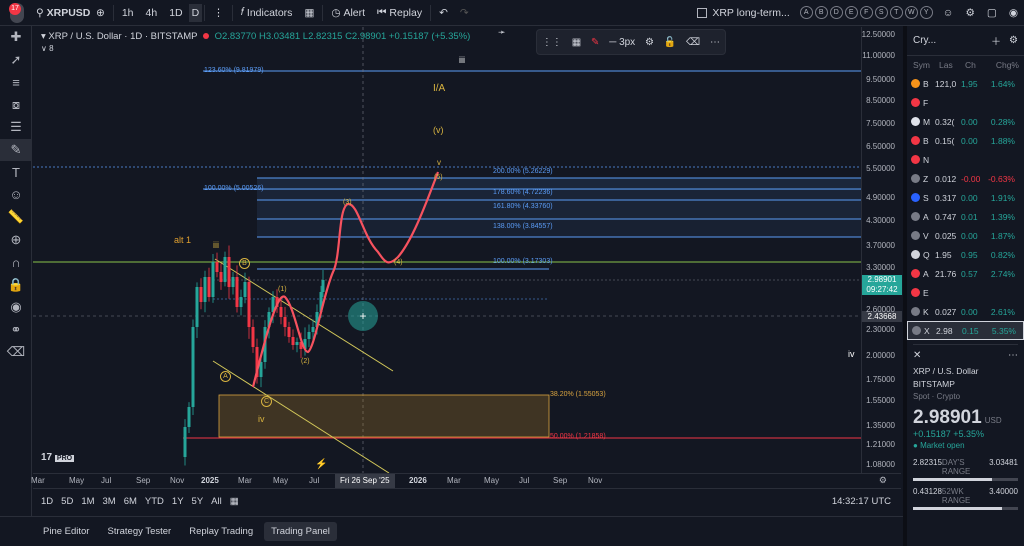 This screenshot has width=1024, height=546. I want to click on letter-y: Y, so click(926, 12).